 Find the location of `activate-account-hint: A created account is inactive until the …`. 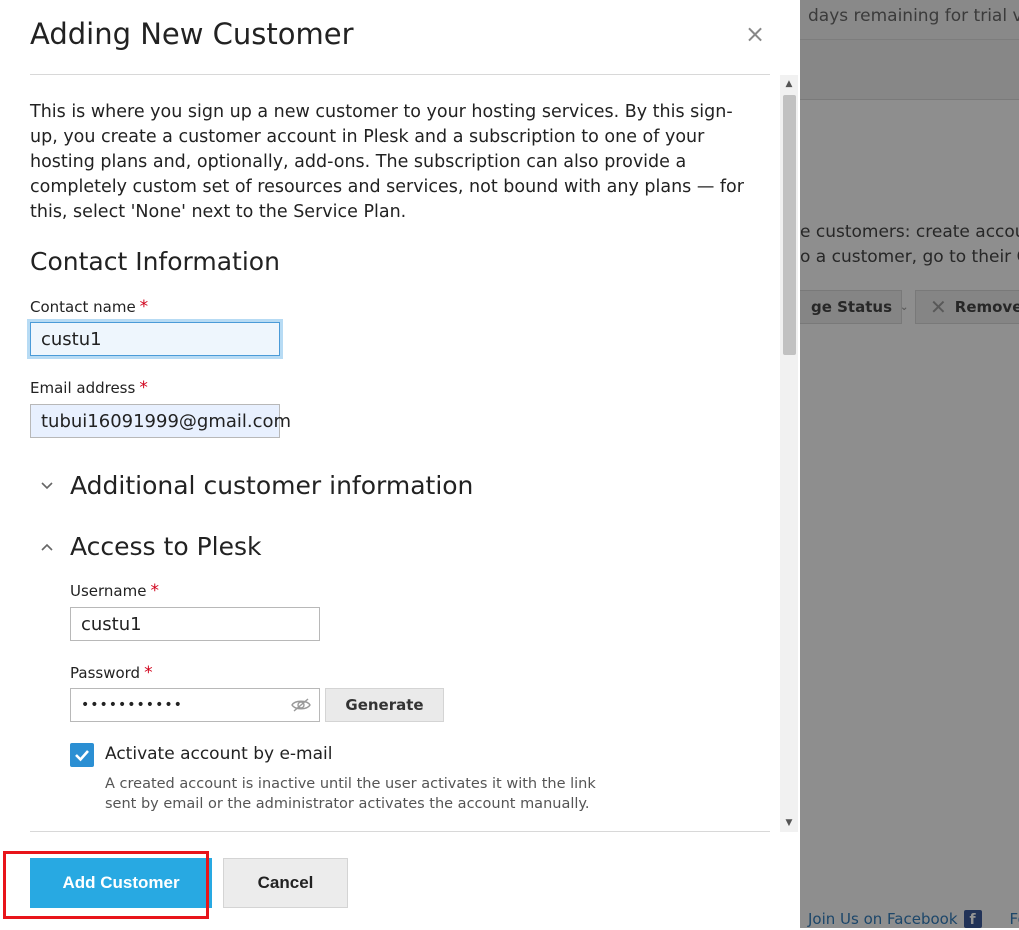

activate-account-hint: A created account is inactive until the … is located at coordinates (350, 794).